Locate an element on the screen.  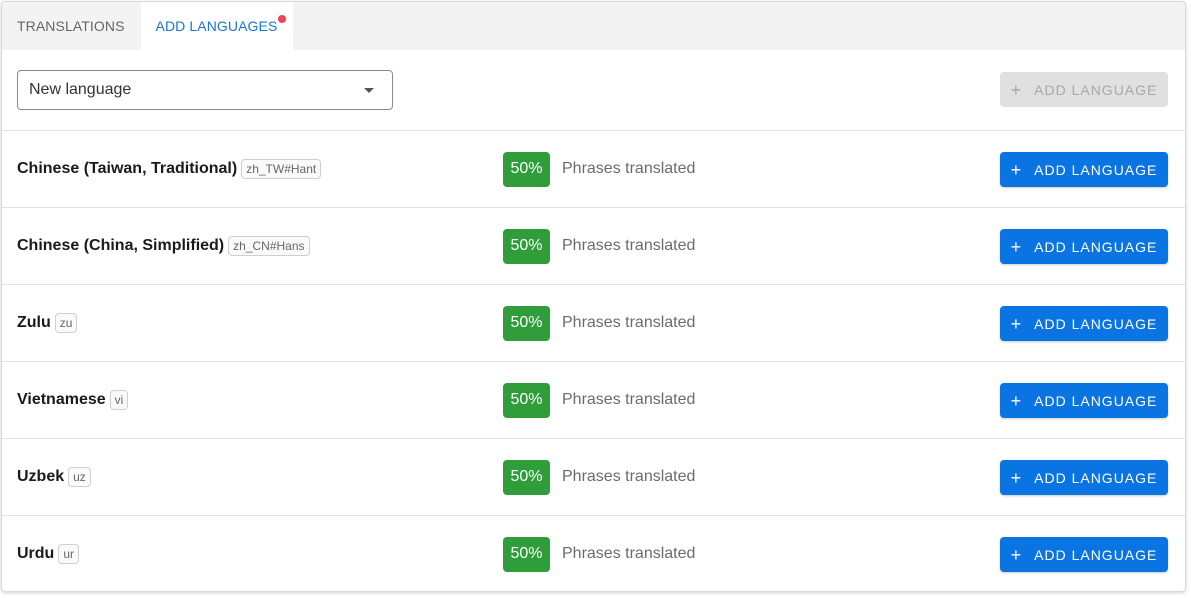
language-name: Vietnamese is located at coordinates (61, 399).